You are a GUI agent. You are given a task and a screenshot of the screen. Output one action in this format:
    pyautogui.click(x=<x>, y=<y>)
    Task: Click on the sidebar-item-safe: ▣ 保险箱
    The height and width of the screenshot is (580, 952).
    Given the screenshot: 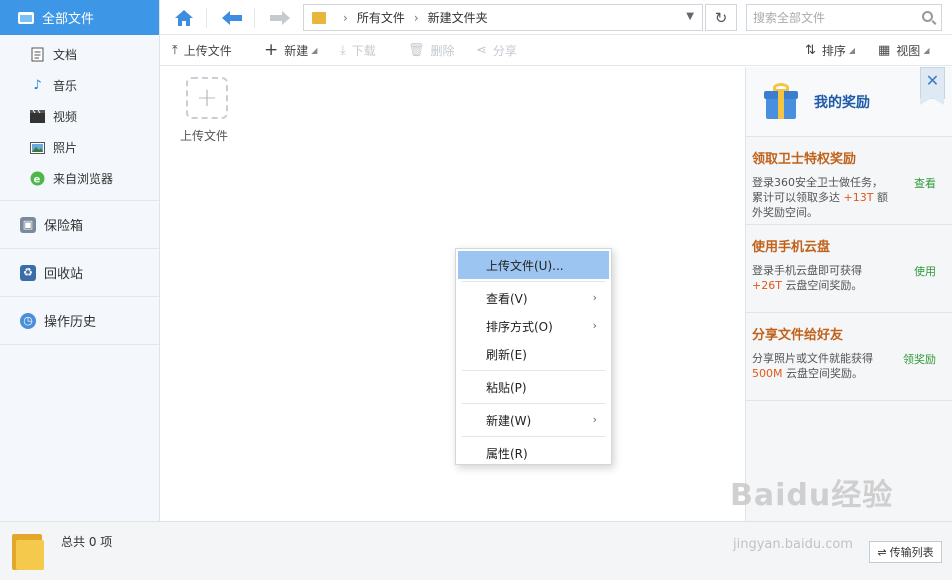 What is the action you would take?
    pyautogui.click(x=79, y=225)
    